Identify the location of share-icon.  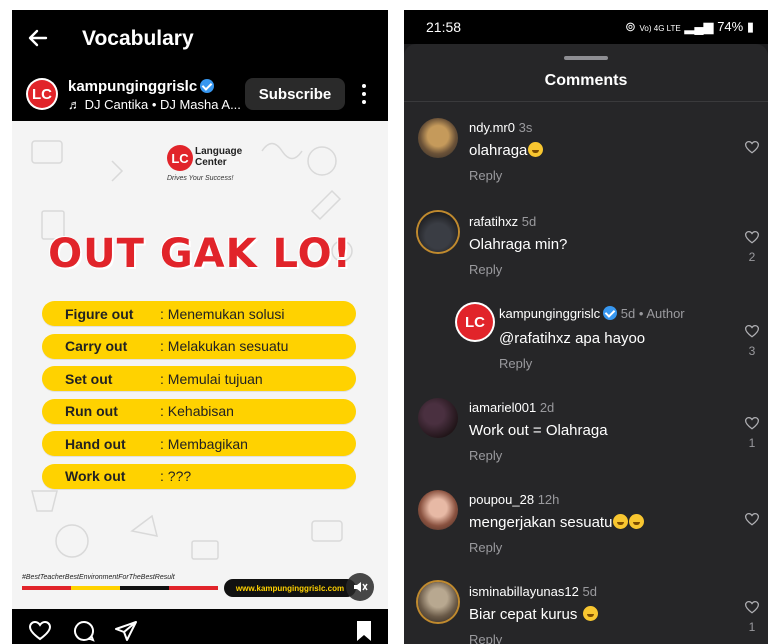
(126, 631).